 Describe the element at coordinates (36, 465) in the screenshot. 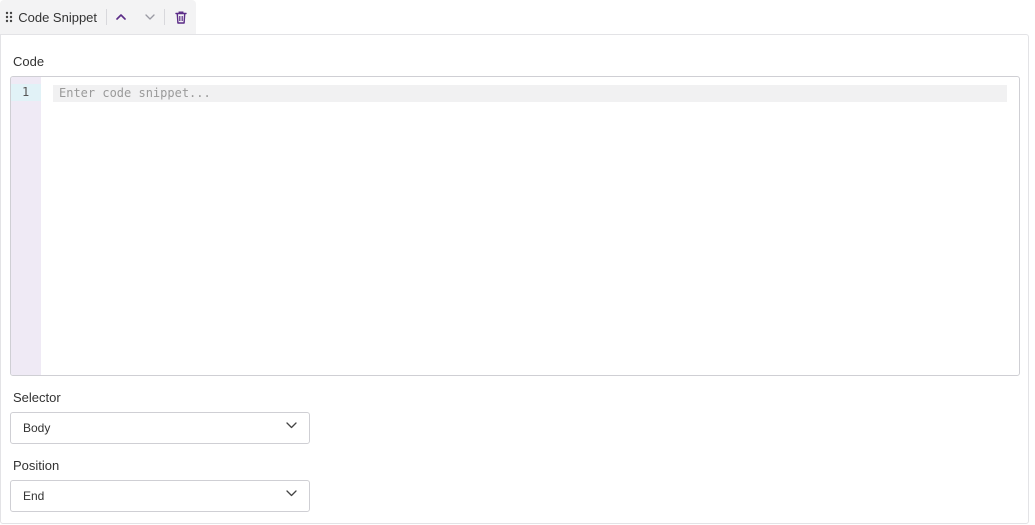

I see `position-label: Position` at that location.